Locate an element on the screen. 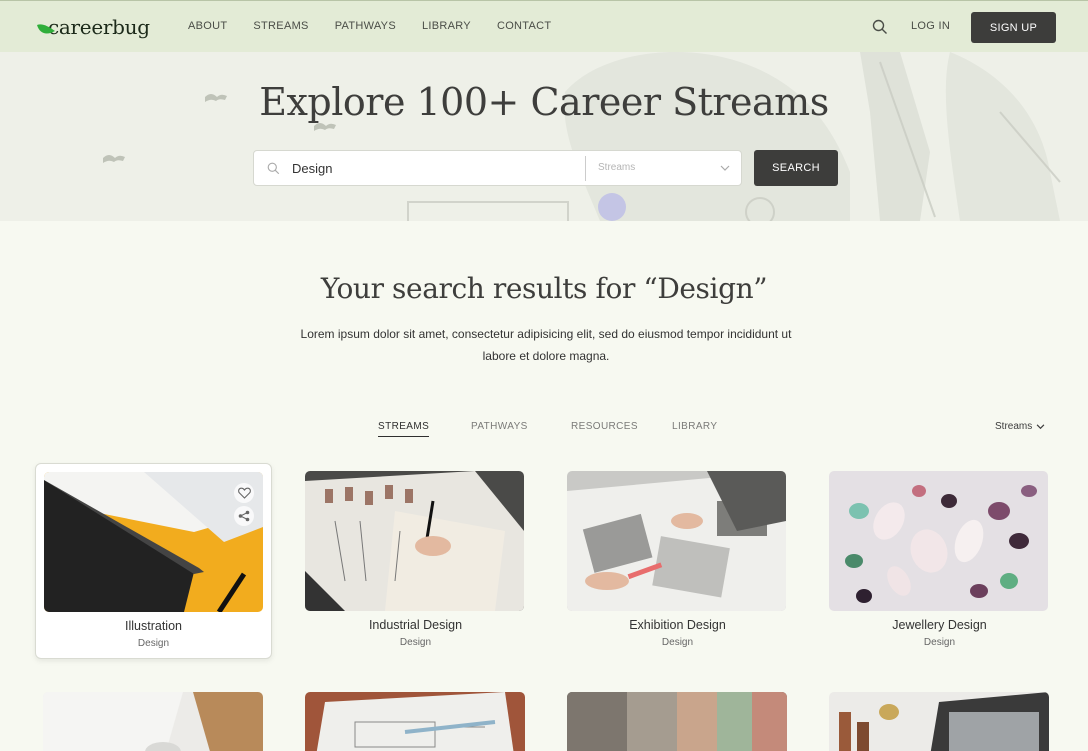 The width and height of the screenshot is (1088, 751). tab-resources: RESOURCES is located at coordinates (604, 426).